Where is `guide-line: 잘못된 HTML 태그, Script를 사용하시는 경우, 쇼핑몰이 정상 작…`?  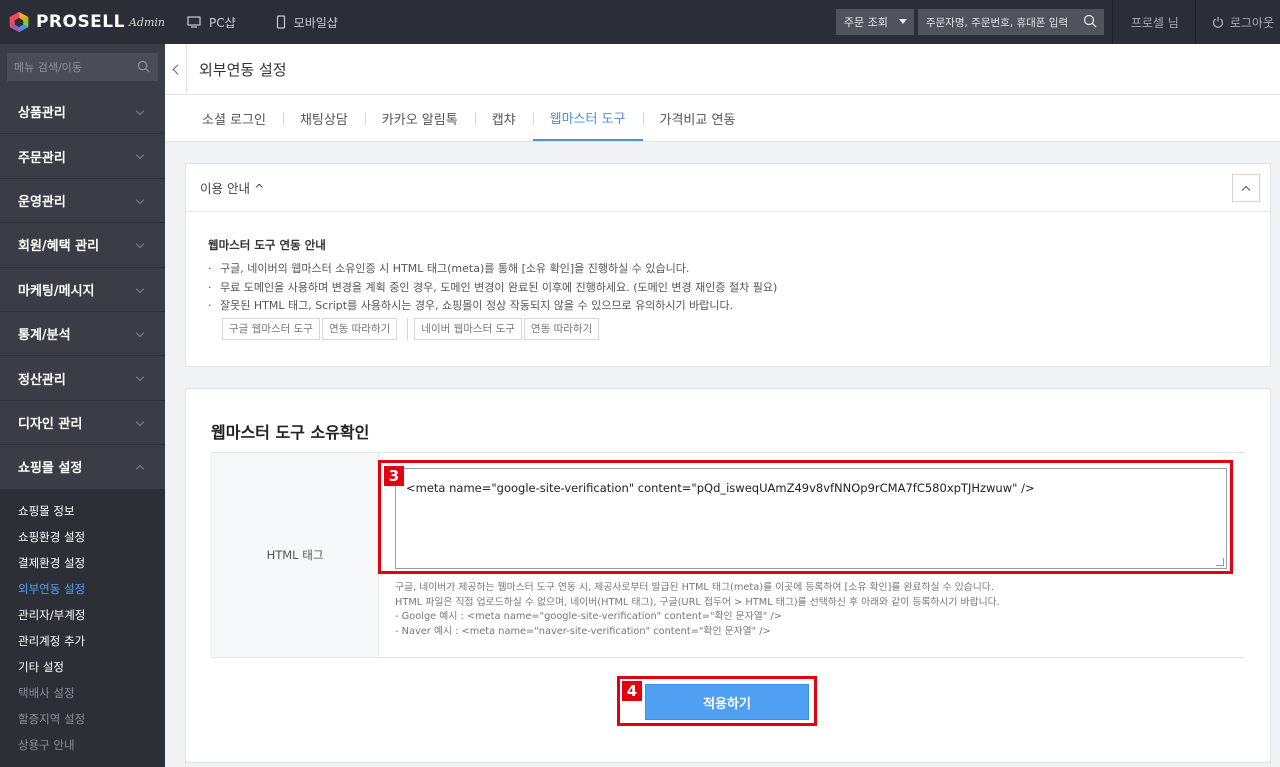 guide-line: 잘못된 HTML 태그, Script를 사용하시는 경우, 쇼핑몰이 정상 작… is located at coordinates (739, 306).